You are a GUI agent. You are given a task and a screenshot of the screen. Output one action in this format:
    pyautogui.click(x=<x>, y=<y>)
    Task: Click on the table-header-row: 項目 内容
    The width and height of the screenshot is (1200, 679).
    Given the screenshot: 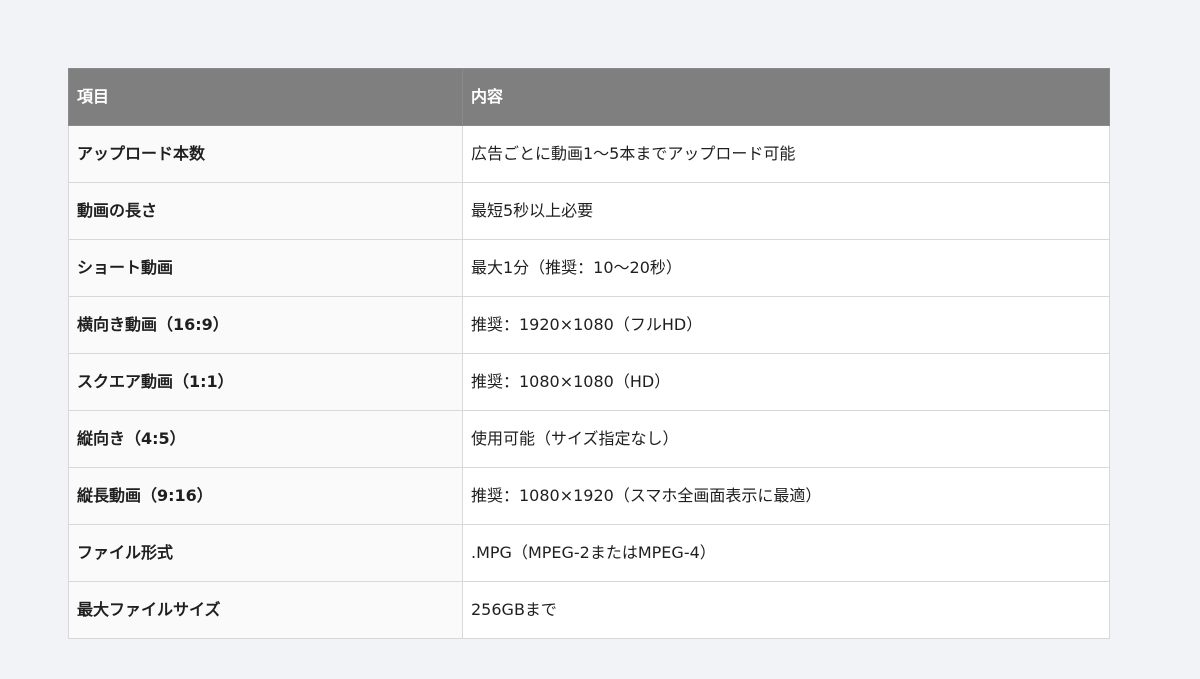 What is the action you would take?
    pyautogui.click(x=589, y=97)
    